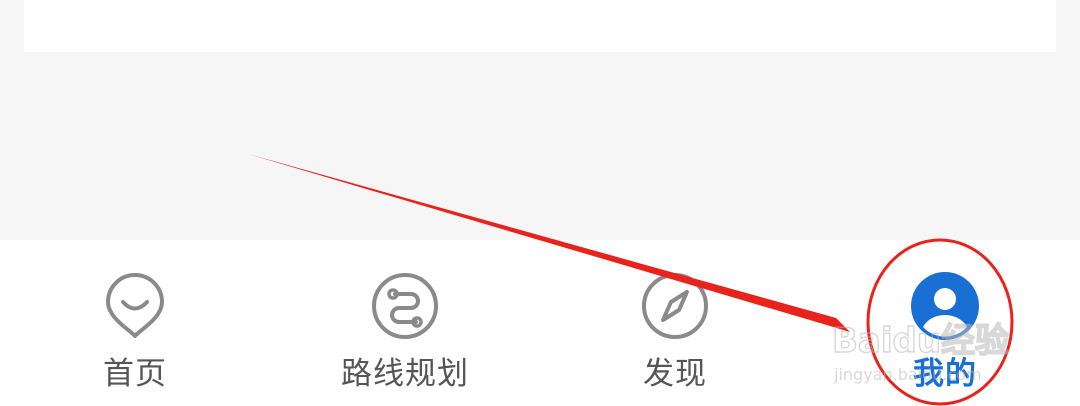 The image size is (1080, 406). I want to click on tab-mine-label: 我的, so click(945, 374).